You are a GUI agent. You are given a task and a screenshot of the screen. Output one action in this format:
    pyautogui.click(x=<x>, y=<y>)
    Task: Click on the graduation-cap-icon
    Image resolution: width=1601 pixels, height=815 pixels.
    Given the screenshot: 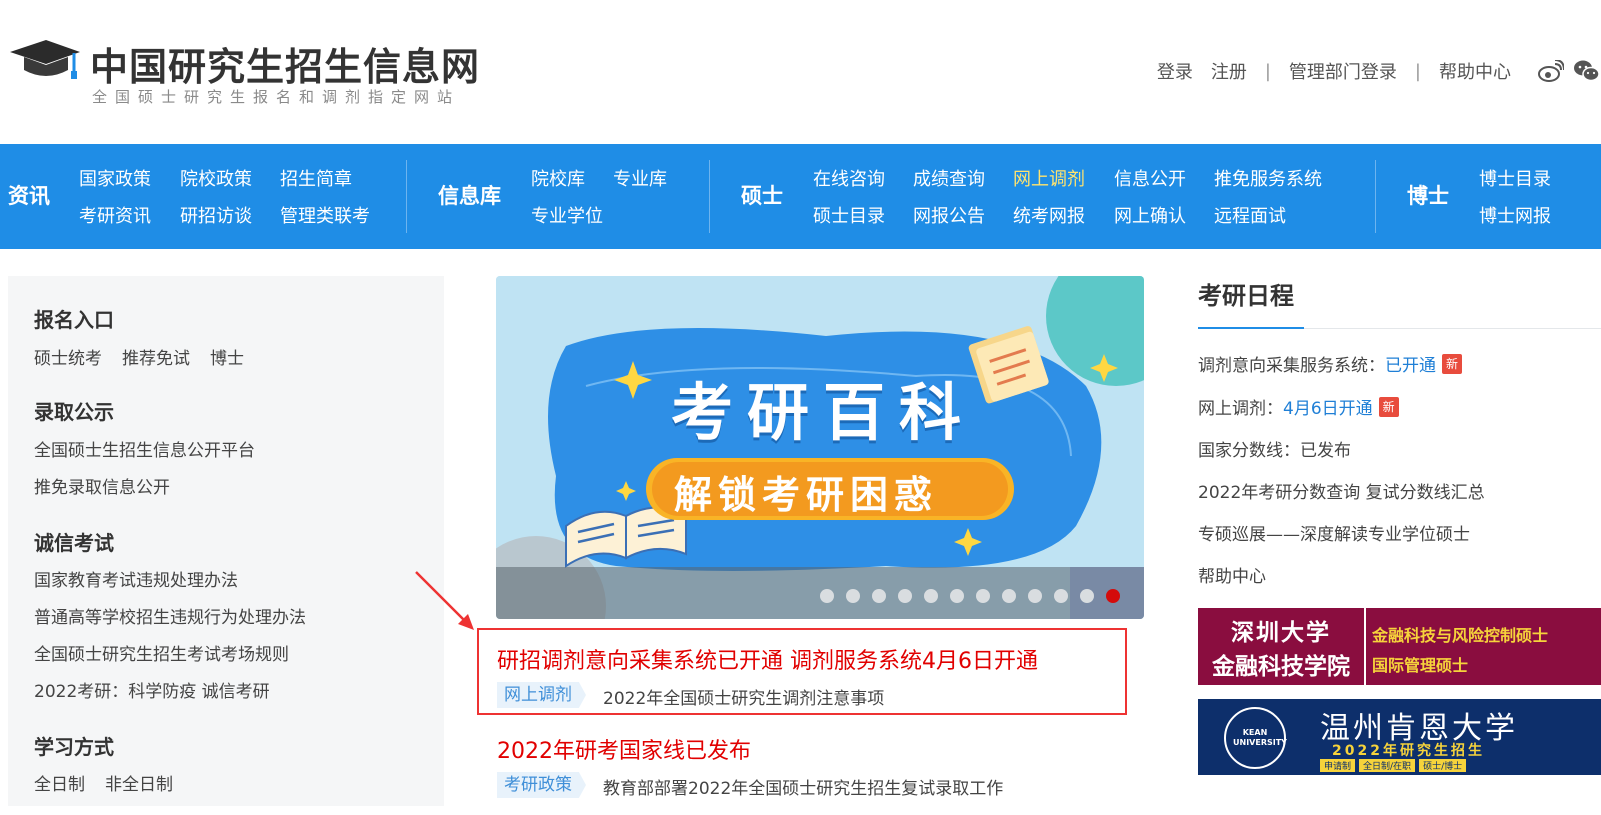 What is the action you would take?
    pyautogui.click(x=45, y=59)
    